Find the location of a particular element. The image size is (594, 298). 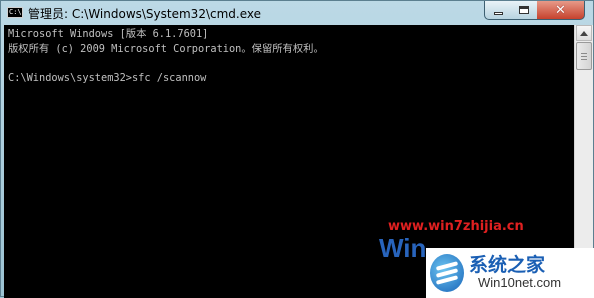

maximize-button is located at coordinates (524, 10).